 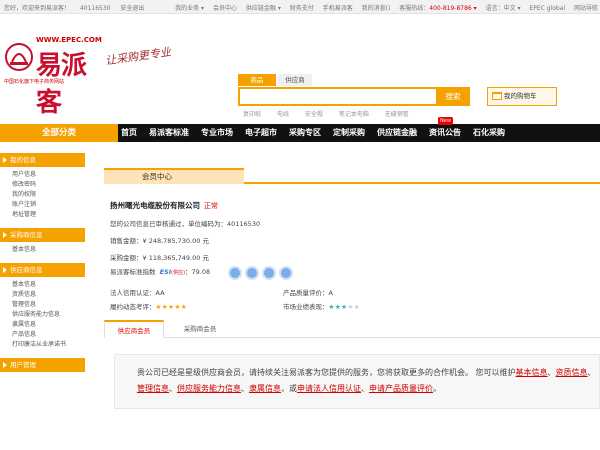 I want to click on link-qualification-2: 信息, so click(x=580, y=372).